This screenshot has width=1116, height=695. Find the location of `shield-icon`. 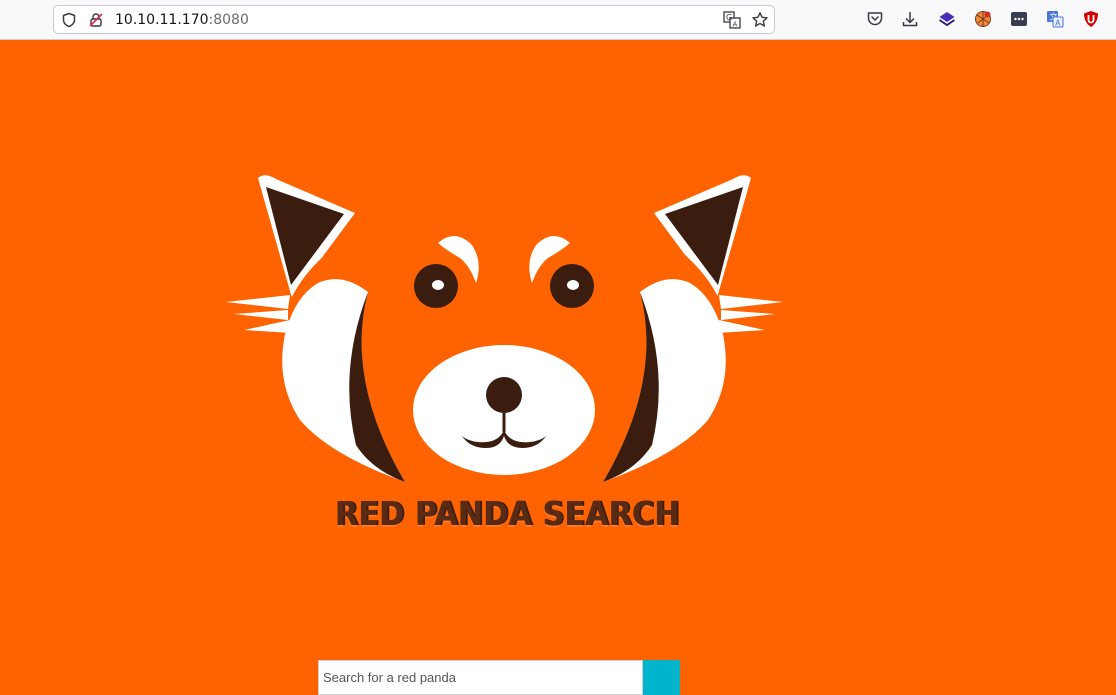

shield-icon is located at coordinates (69, 20).